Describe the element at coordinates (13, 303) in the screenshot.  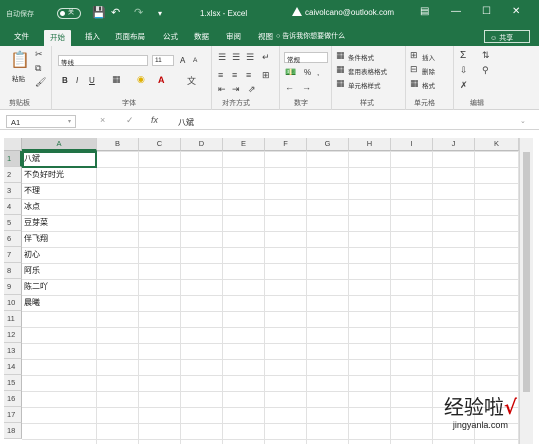
I see `row-header-10: 10` at that location.